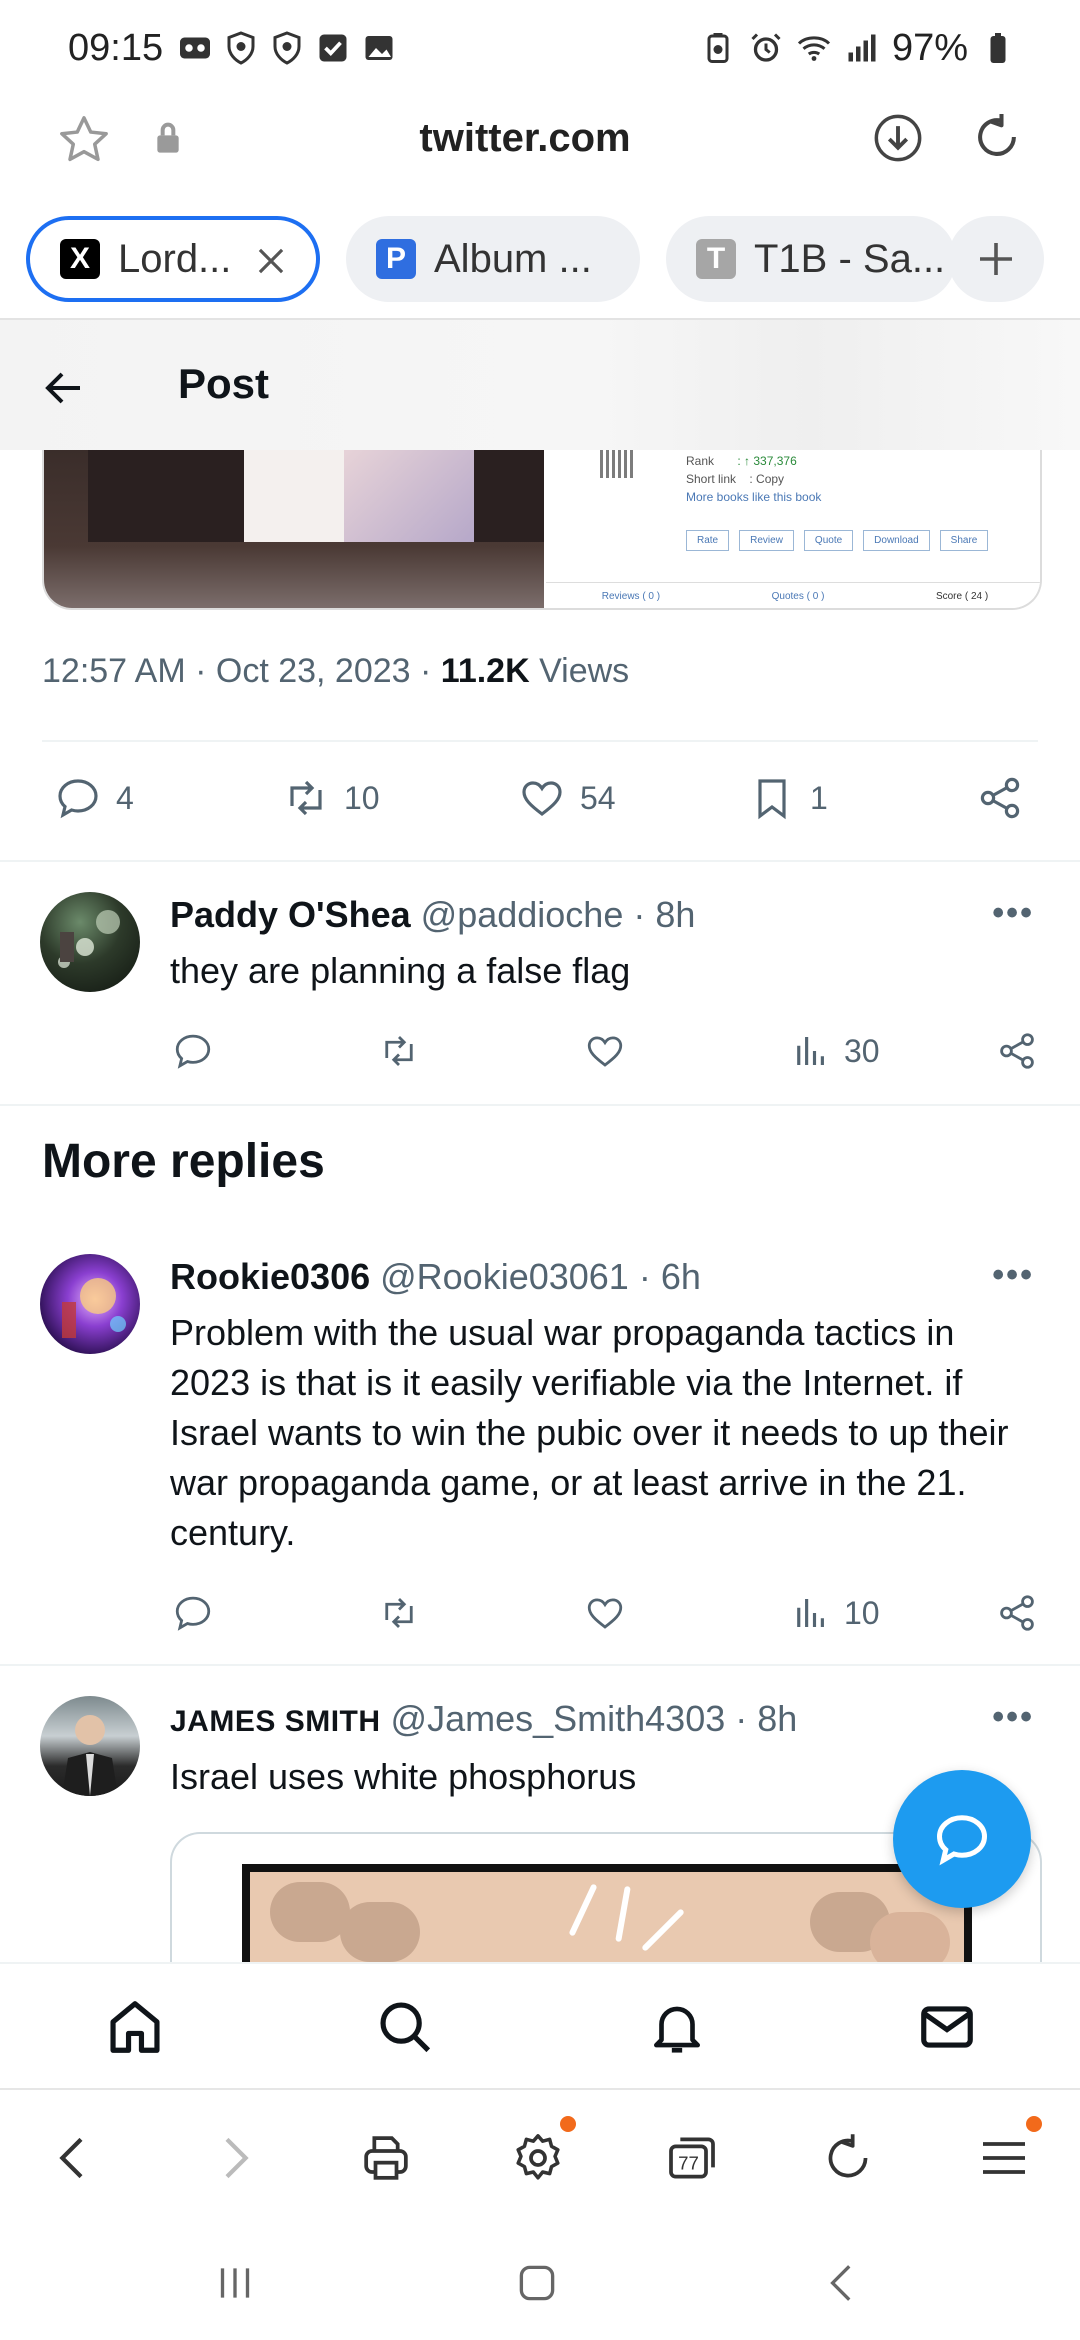 The height and width of the screenshot is (2340, 1080). I want to click on print-icon, so click(386, 2160).